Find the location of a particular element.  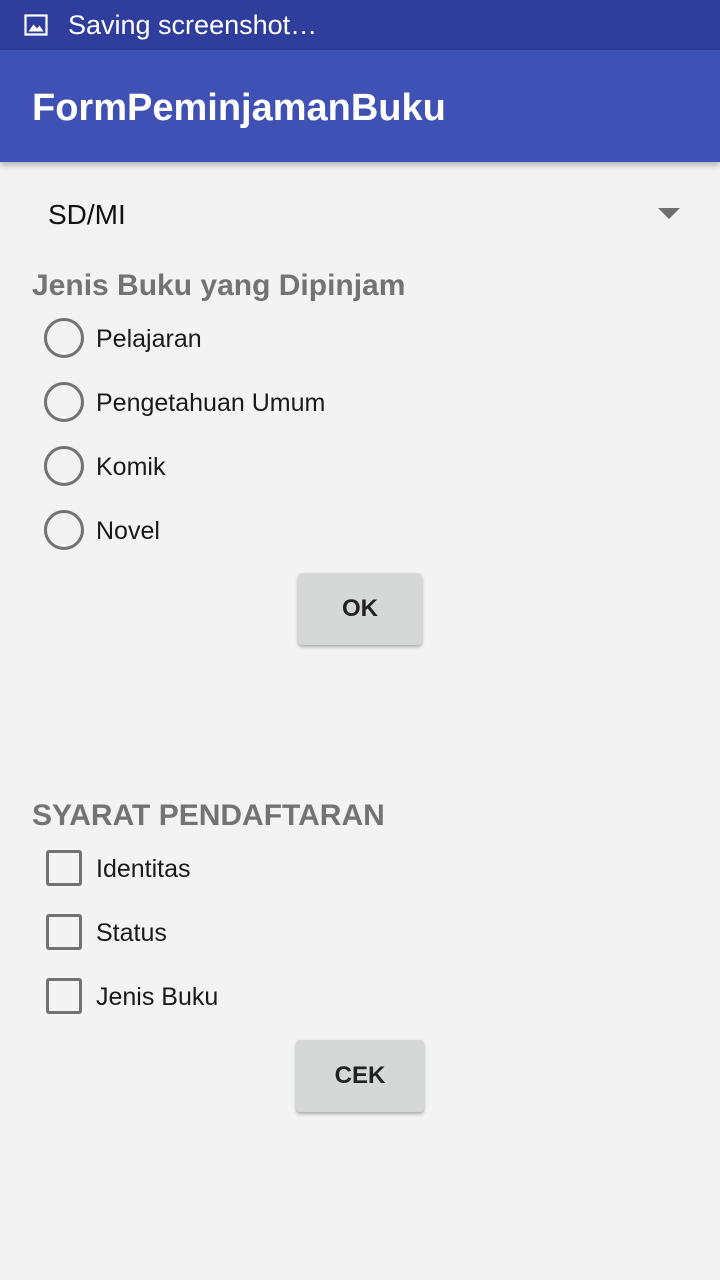

image-icon is located at coordinates (36, 25).